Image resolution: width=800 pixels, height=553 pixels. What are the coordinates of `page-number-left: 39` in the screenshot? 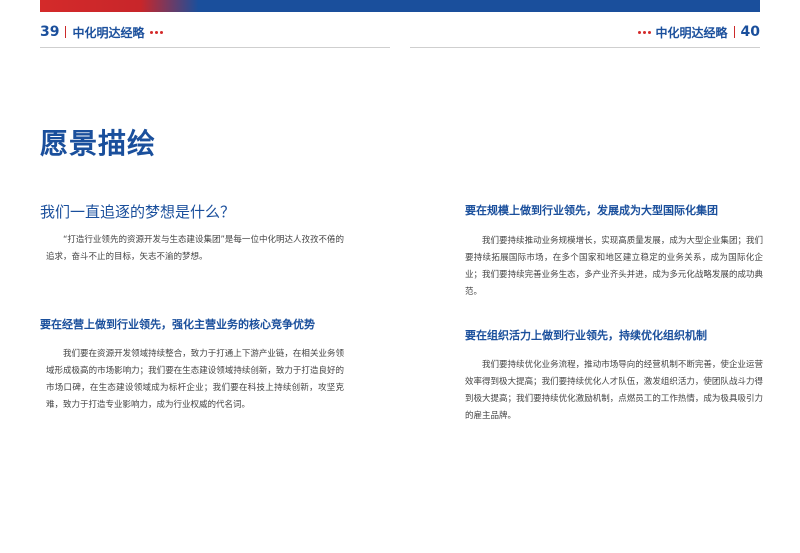 It's located at (50, 32).